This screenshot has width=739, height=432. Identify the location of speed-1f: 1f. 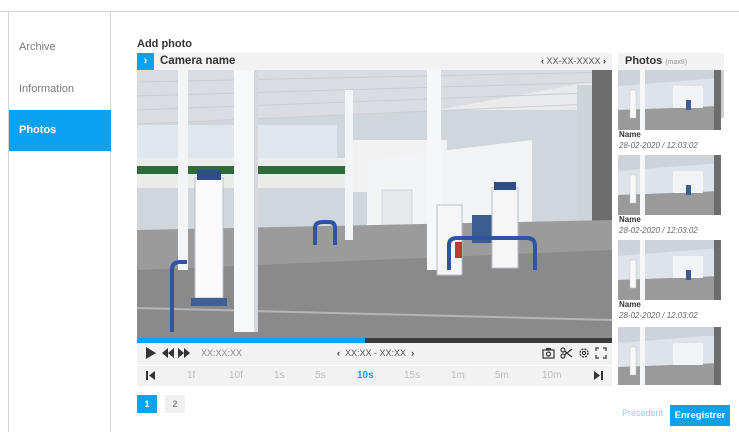
(191, 375).